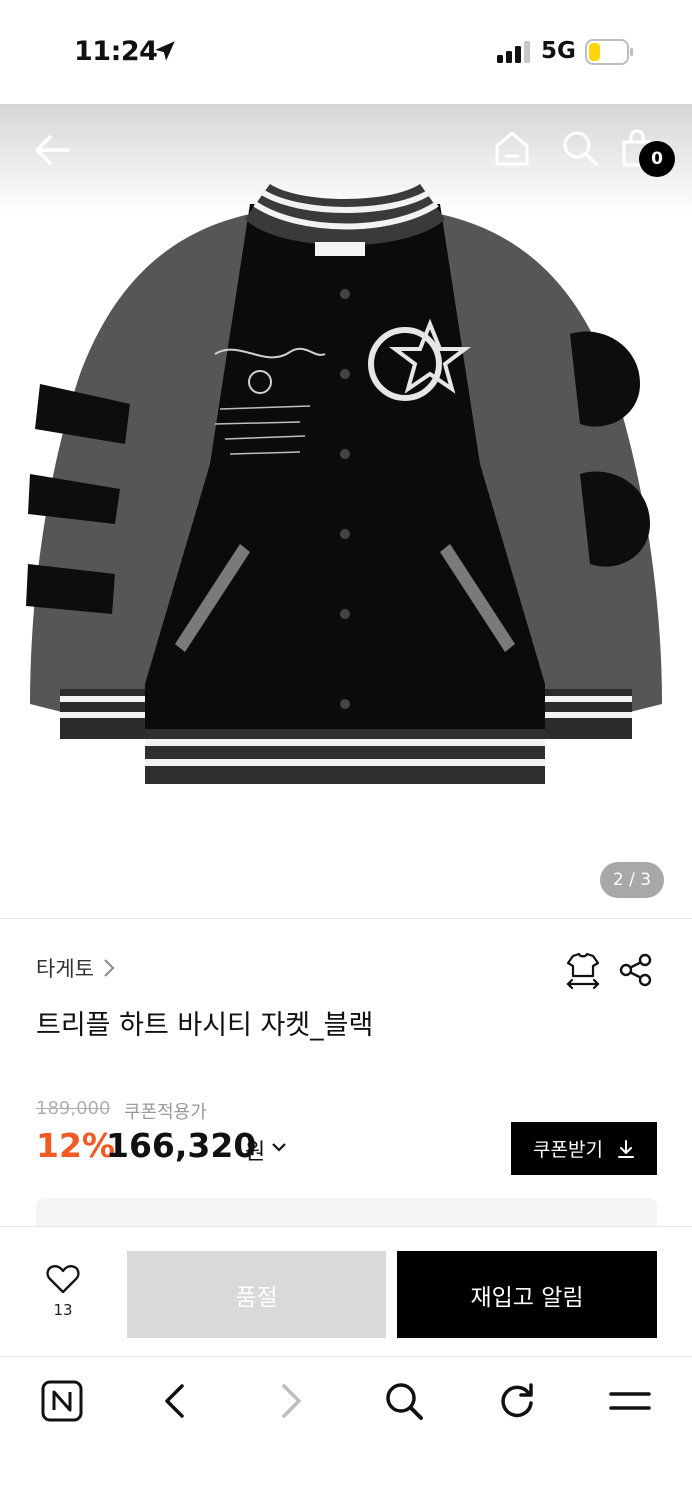 Image resolution: width=692 pixels, height=1500 pixels. Describe the element at coordinates (109, 968) in the screenshot. I see `chevron-right-icon` at that location.